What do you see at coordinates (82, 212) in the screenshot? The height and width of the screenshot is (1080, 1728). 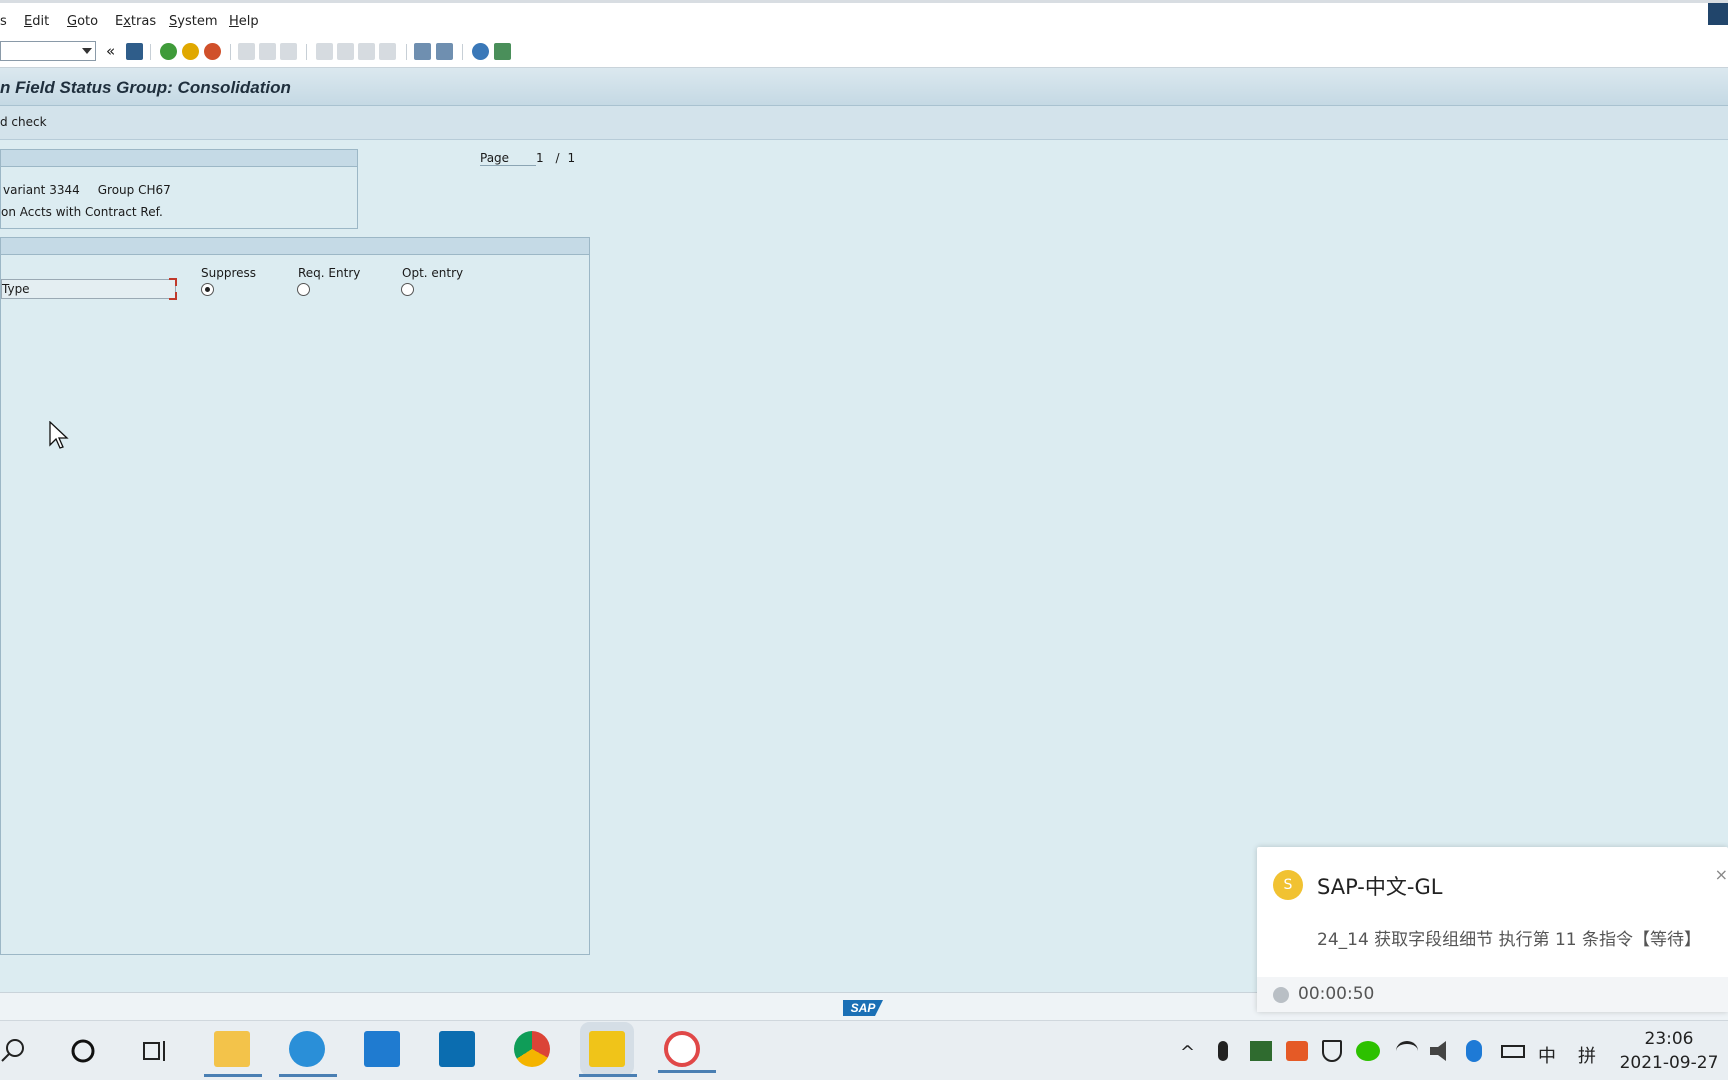 I see `group-description: on Accts with Contract Ref.` at bounding box center [82, 212].